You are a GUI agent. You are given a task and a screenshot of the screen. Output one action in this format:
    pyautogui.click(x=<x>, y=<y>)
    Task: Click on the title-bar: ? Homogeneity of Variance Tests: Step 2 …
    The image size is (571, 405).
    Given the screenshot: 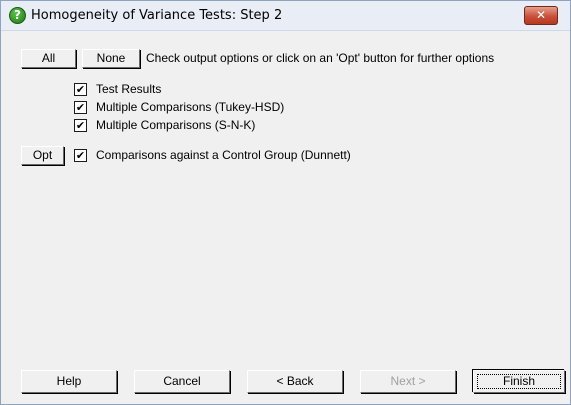 What is the action you would take?
    pyautogui.click(x=285, y=16)
    